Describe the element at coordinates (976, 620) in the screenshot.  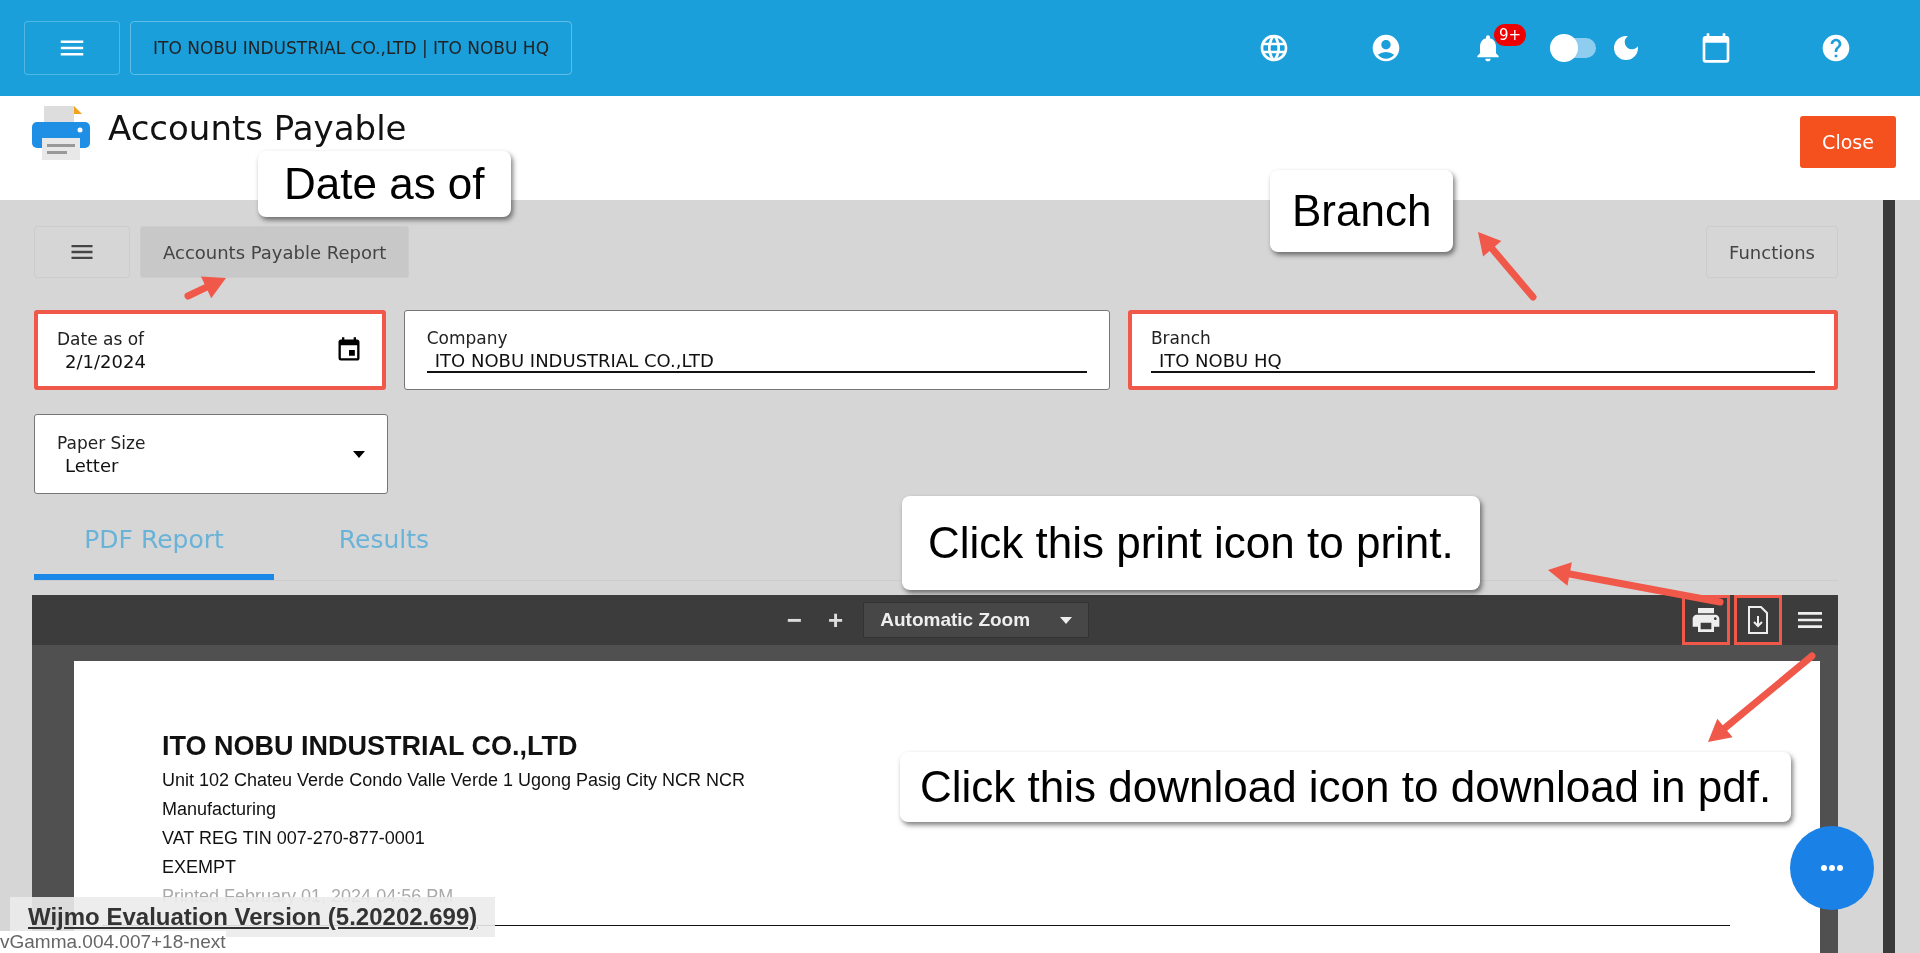
I see `zoom-select: Automatic Zoom` at that location.